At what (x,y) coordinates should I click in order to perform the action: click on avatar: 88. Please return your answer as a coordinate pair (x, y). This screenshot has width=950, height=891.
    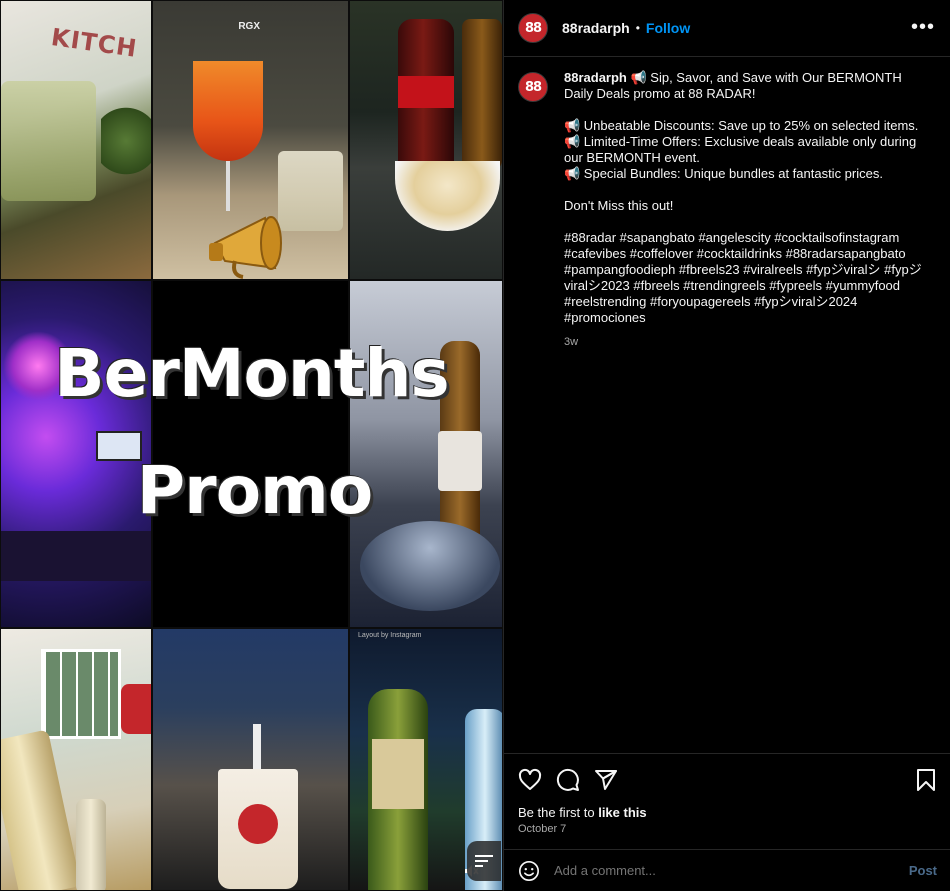
    Looking at the image, I should click on (533, 28).